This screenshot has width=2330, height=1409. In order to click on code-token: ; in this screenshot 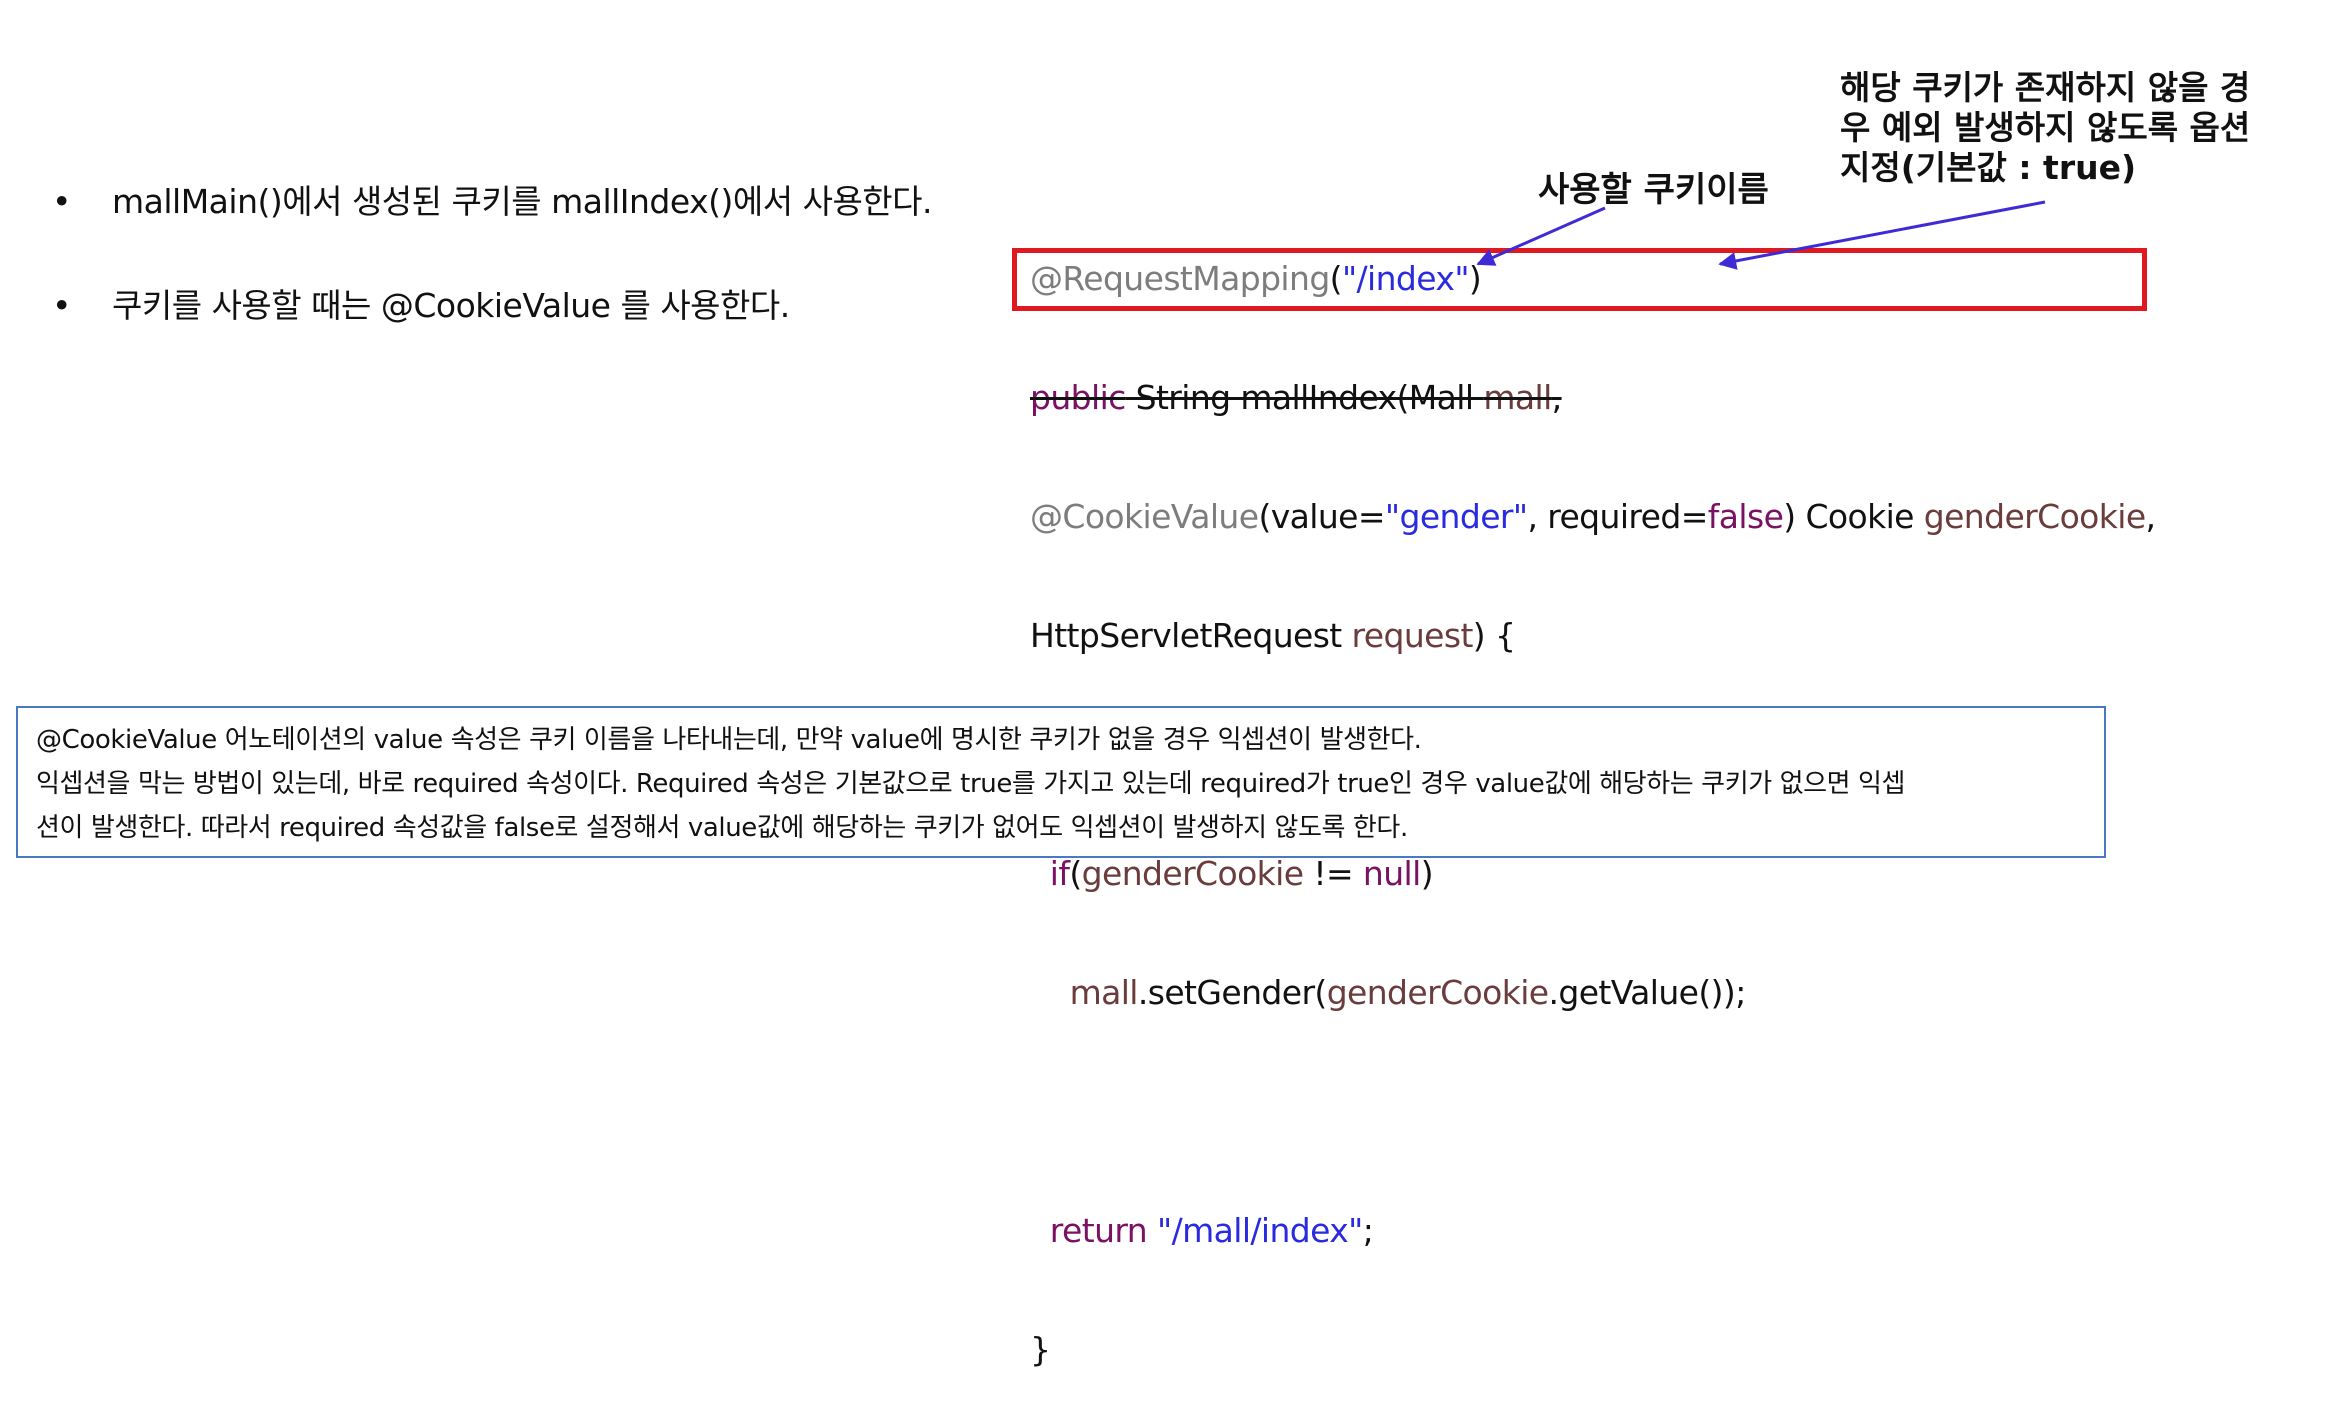, I will do `click(1368, 1230)`.